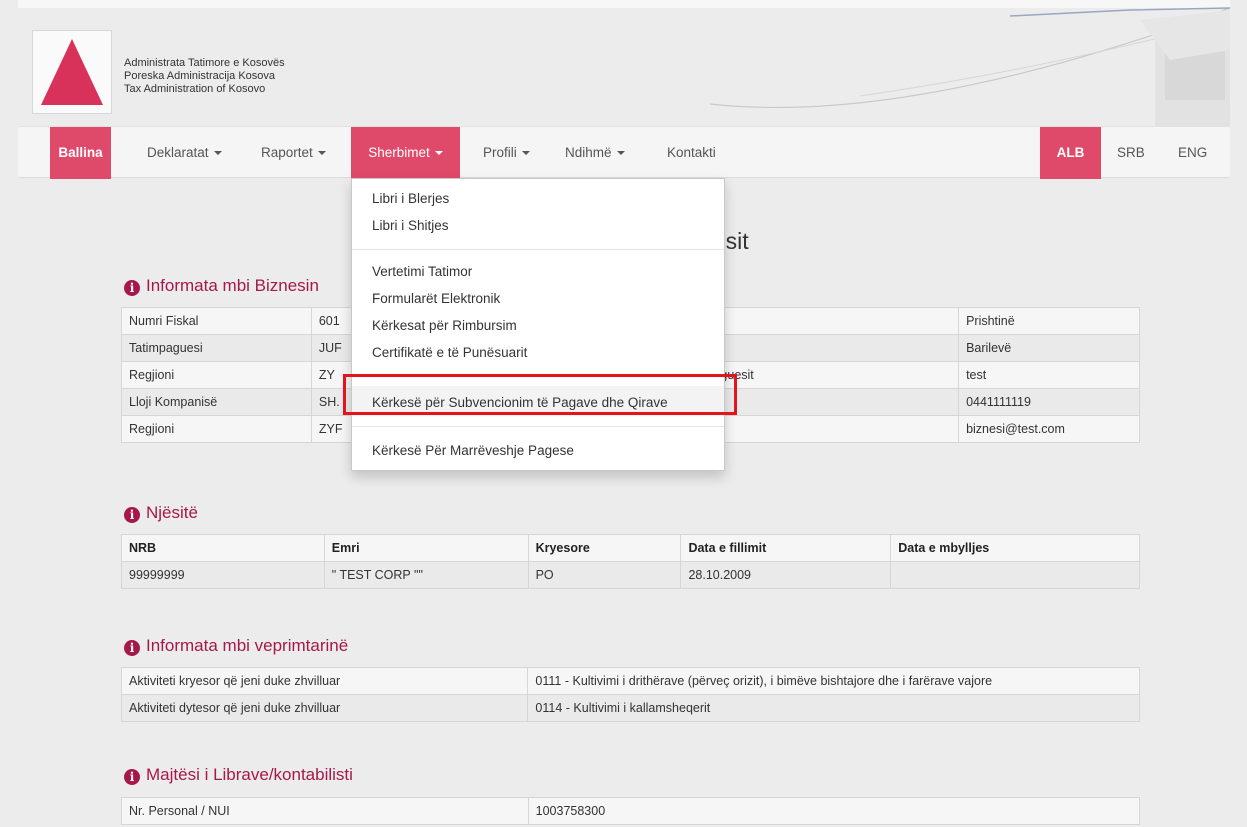 The height and width of the screenshot is (827, 1247). What do you see at coordinates (691, 153) in the screenshot?
I see `nav-contact: Kontakti` at bounding box center [691, 153].